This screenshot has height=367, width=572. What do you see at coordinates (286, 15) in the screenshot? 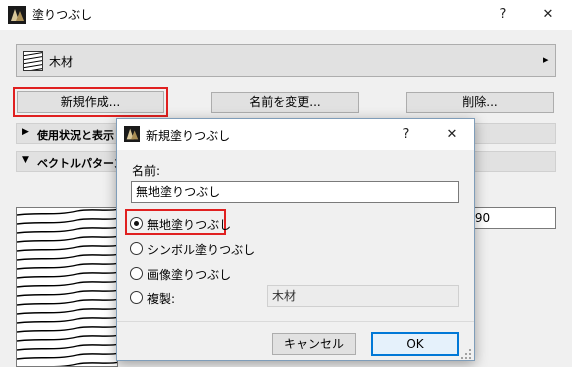
I see `window-titlebar: 塗りつぶし ? ✕` at bounding box center [286, 15].